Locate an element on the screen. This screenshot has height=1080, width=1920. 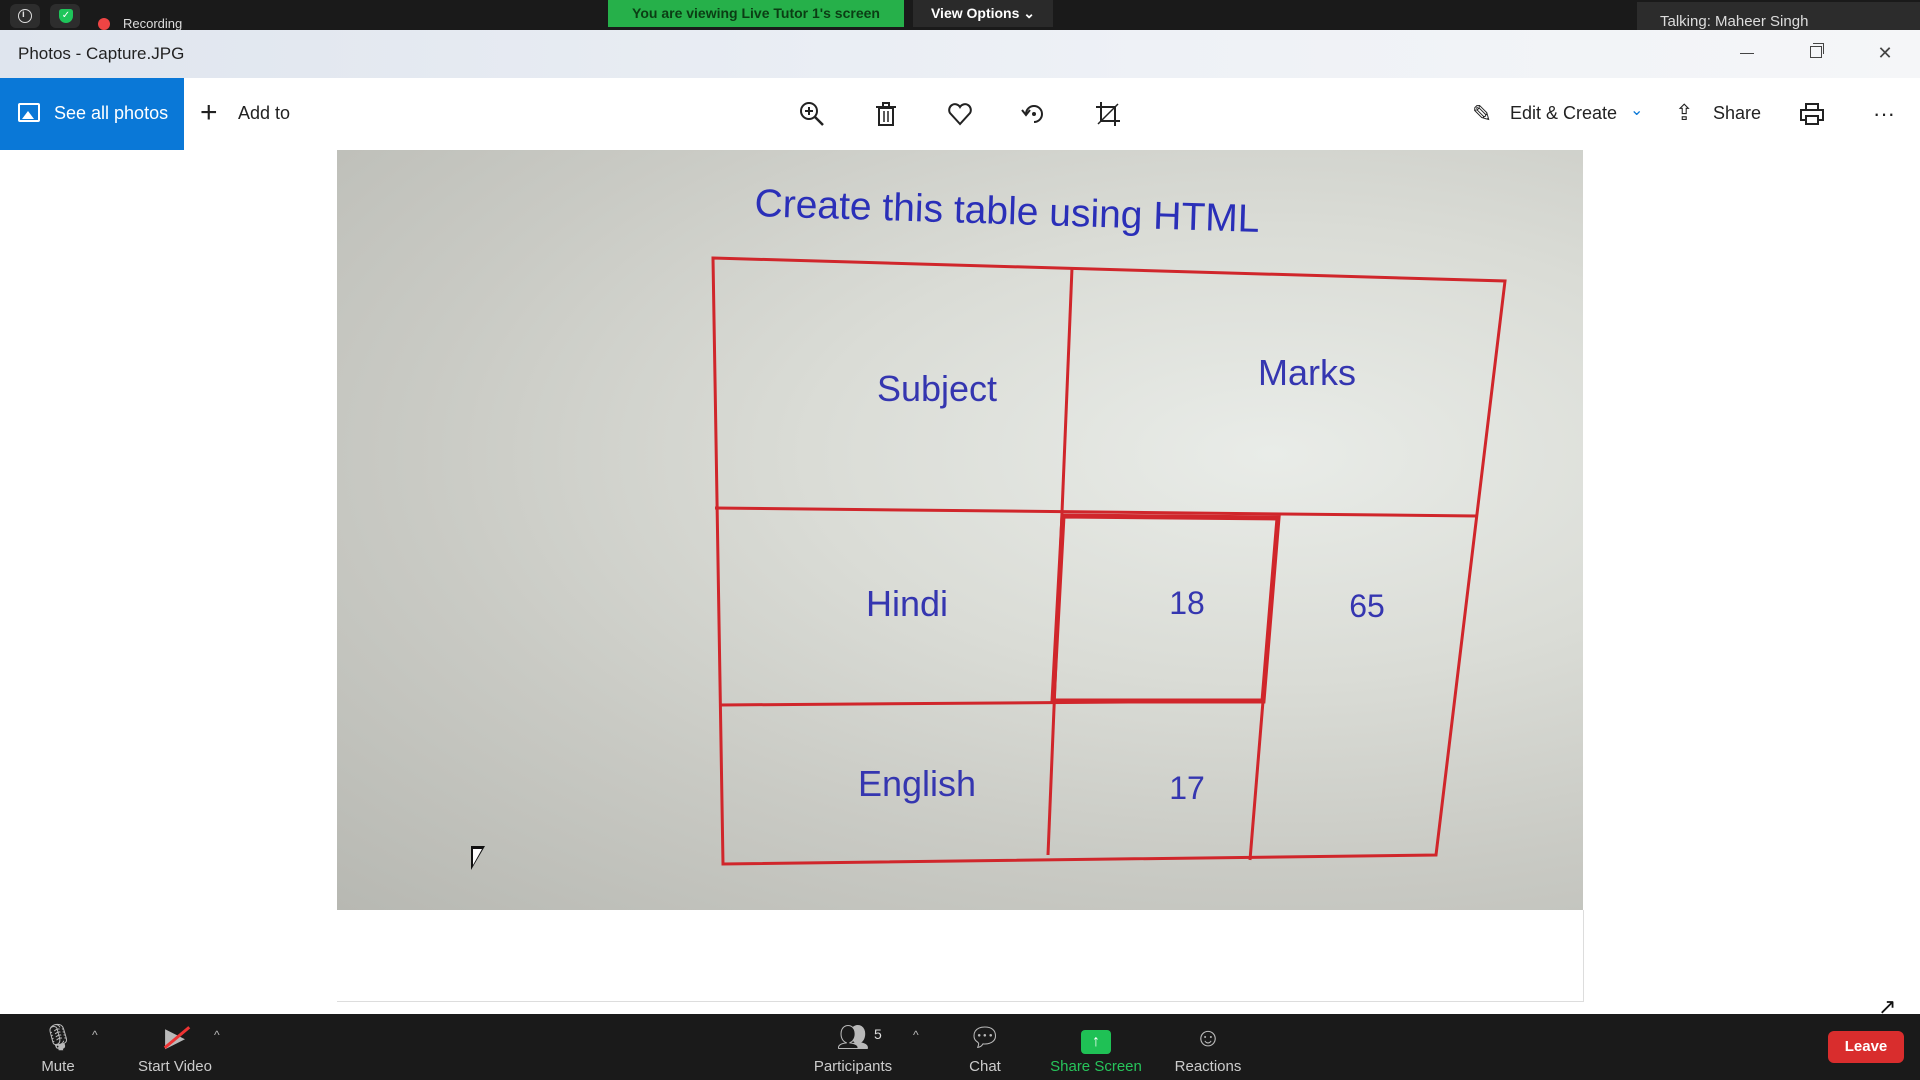
rotate-icon is located at coordinates (1034, 114).